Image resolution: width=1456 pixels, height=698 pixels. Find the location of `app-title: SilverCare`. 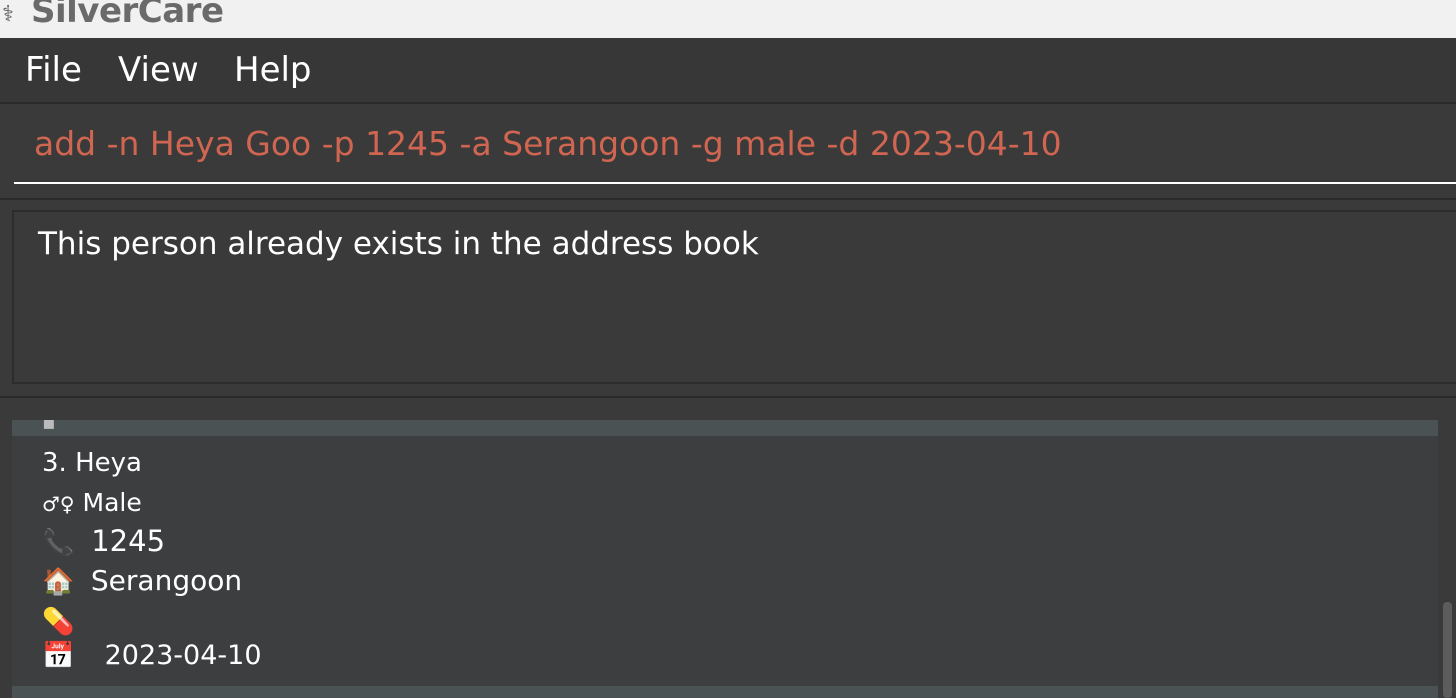

app-title: SilverCare is located at coordinates (127, 15).